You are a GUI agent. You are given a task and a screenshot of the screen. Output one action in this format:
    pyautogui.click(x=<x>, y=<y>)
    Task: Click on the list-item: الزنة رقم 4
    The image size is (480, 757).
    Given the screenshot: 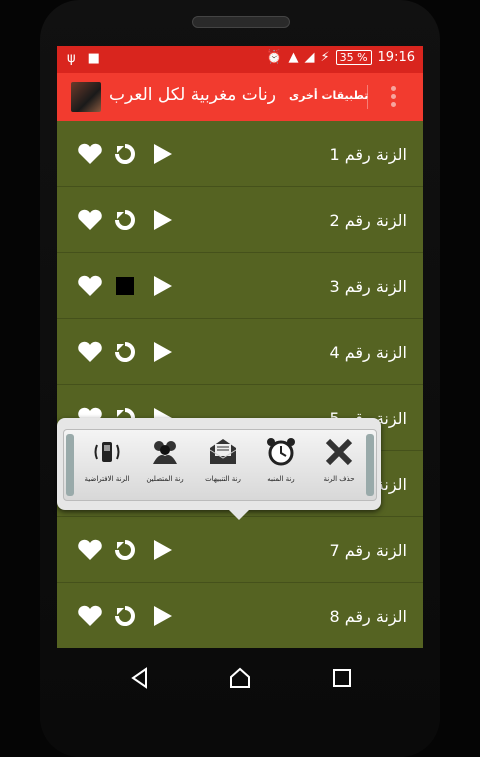 What is the action you would take?
    pyautogui.click(x=240, y=352)
    